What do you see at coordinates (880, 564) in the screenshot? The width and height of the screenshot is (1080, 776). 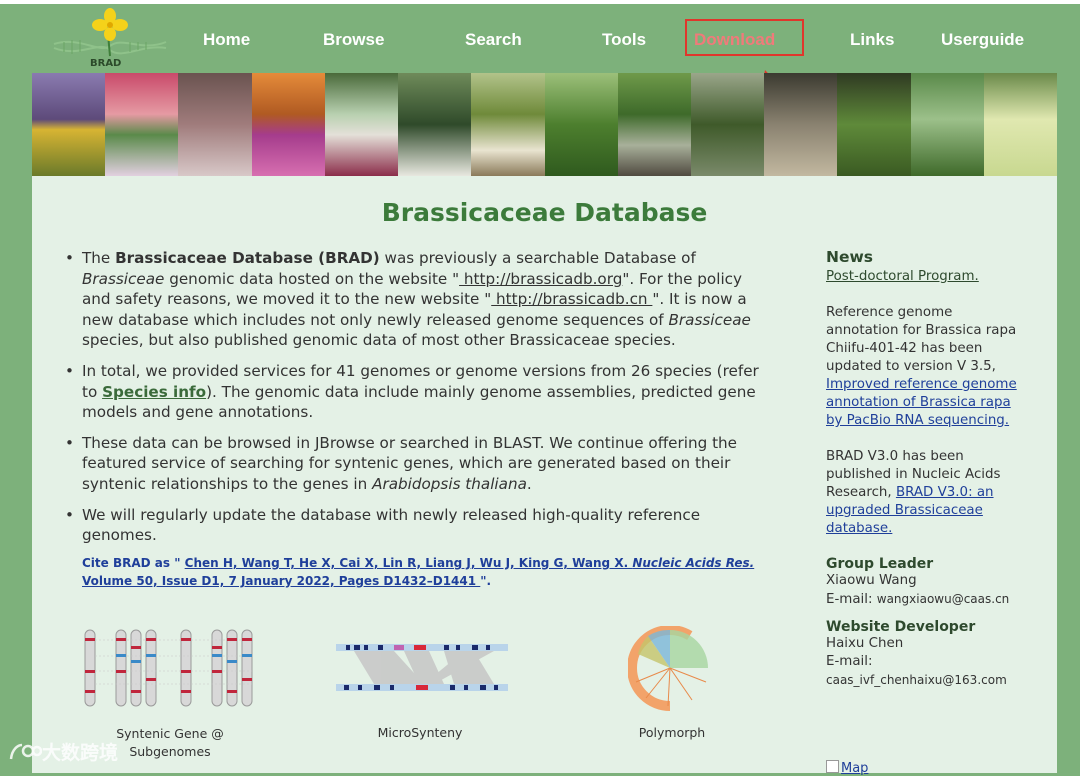 I see `group-leader-heading: Group Leader` at bounding box center [880, 564].